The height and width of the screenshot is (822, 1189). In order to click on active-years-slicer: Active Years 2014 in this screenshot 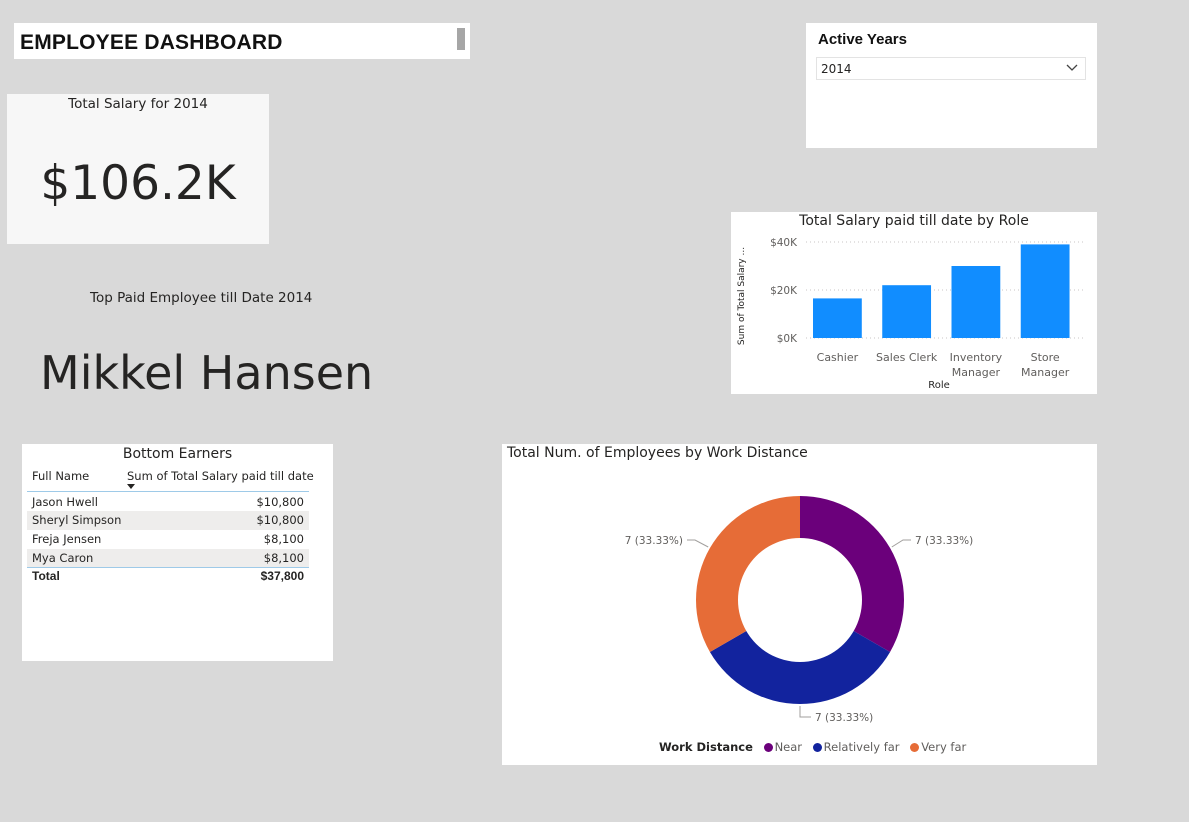, I will do `click(951, 85)`.